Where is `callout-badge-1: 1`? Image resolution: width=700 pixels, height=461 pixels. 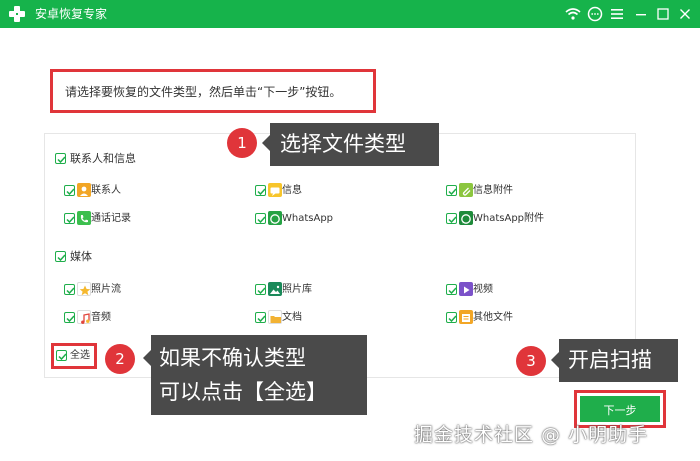 callout-badge-1: 1 is located at coordinates (242, 143).